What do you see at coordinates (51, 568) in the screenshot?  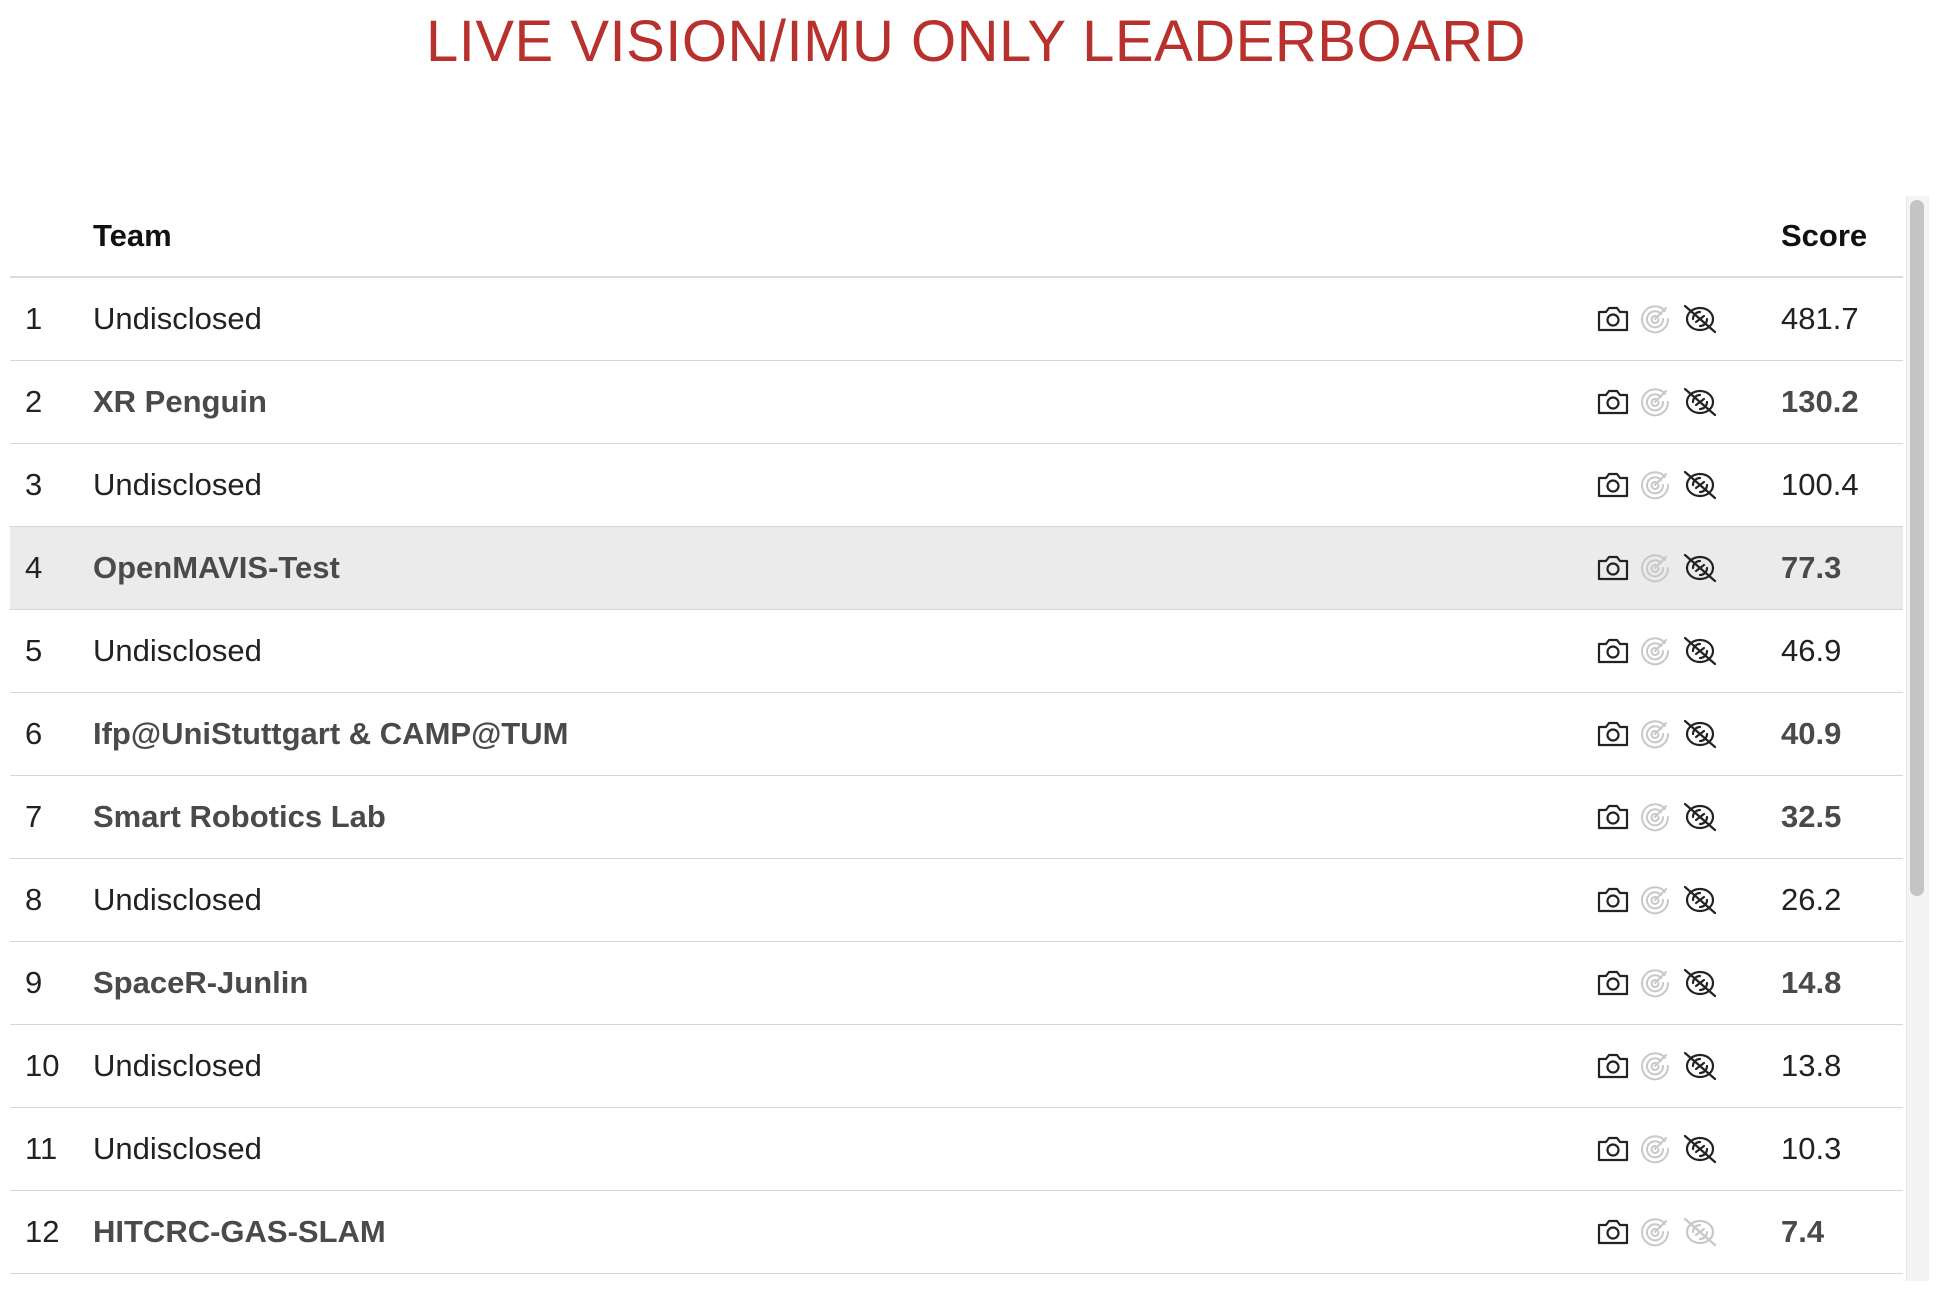 I see `rank-cell: 4` at bounding box center [51, 568].